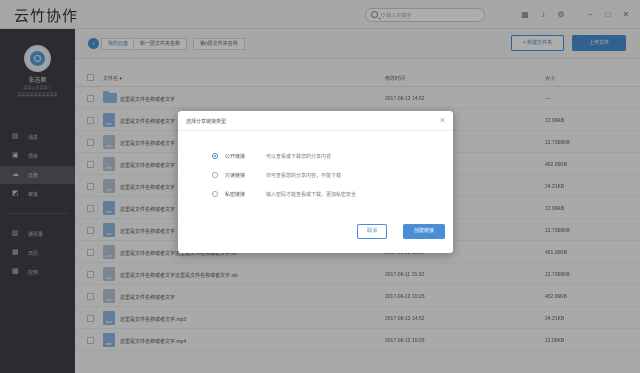  I want to click on radio-readonly, so click(215, 175).